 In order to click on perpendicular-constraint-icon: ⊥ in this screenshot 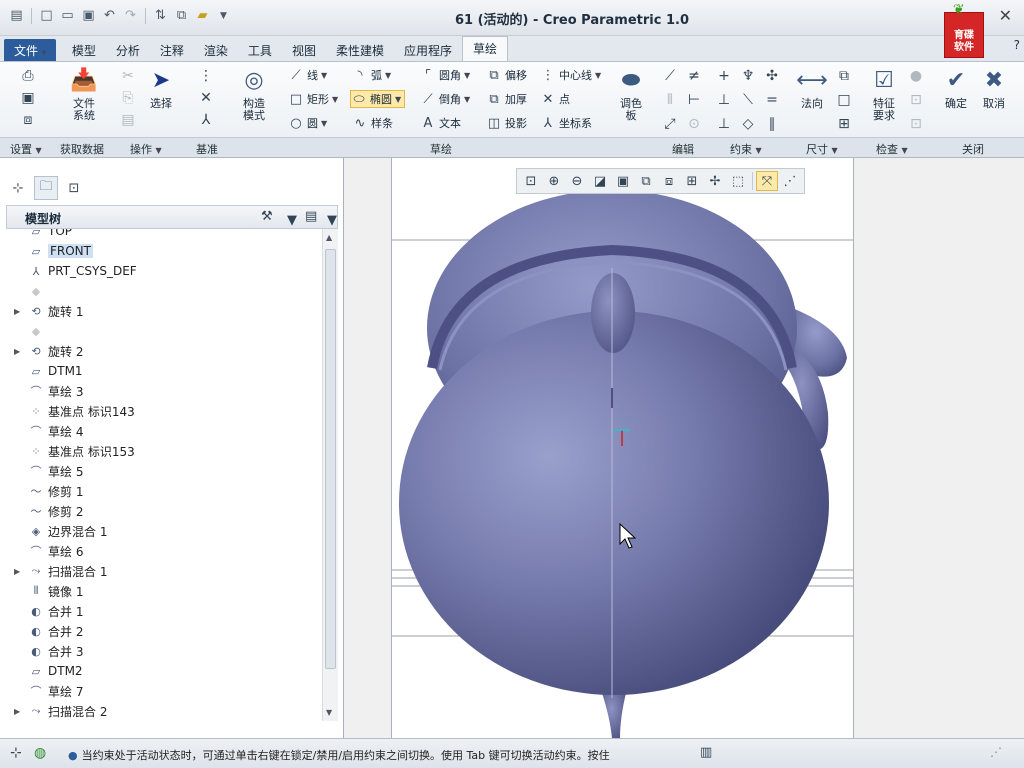, I will do `click(724, 124)`.